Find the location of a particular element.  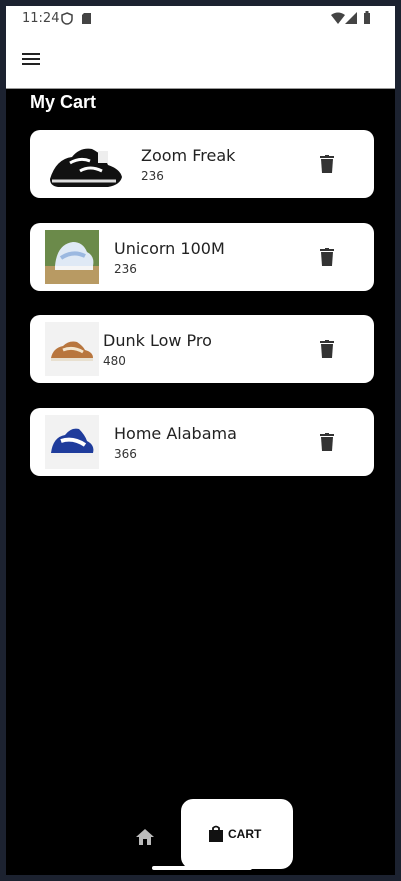

home-icon is located at coordinates (145, 837).